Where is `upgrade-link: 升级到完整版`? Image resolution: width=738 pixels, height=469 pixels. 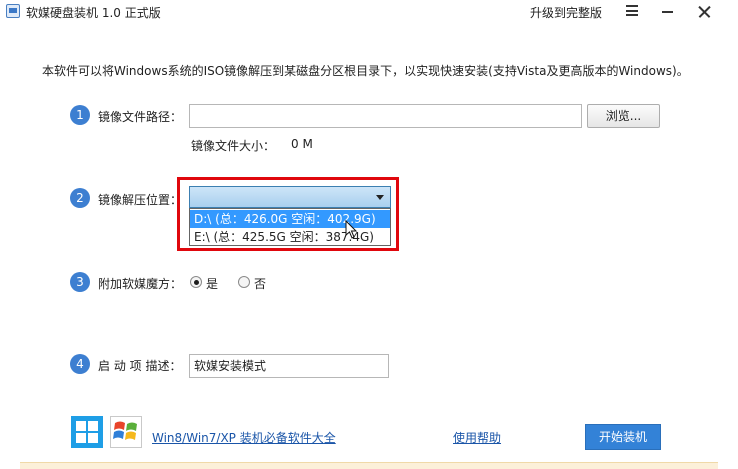
upgrade-link: 升级到完整版 is located at coordinates (566, 12).